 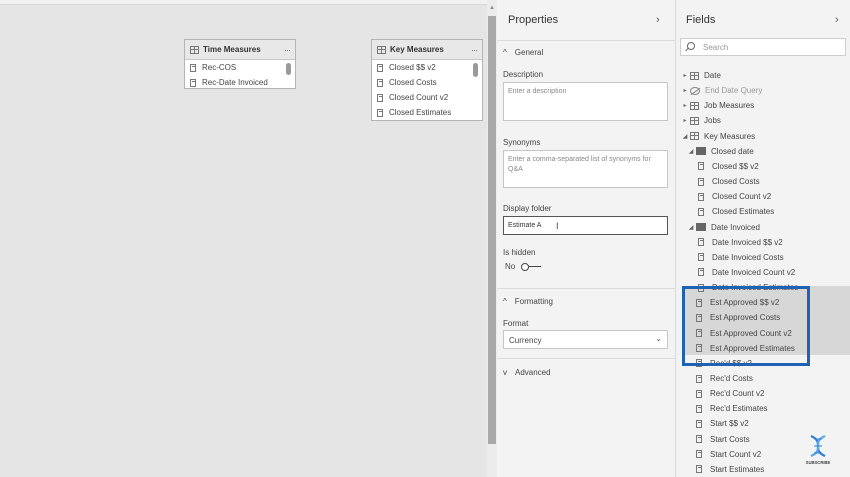 What do you see at coordinates (737, 469) in the screenshot?
I see `field-label: Start Estimates` at bounding box center [737, 469].